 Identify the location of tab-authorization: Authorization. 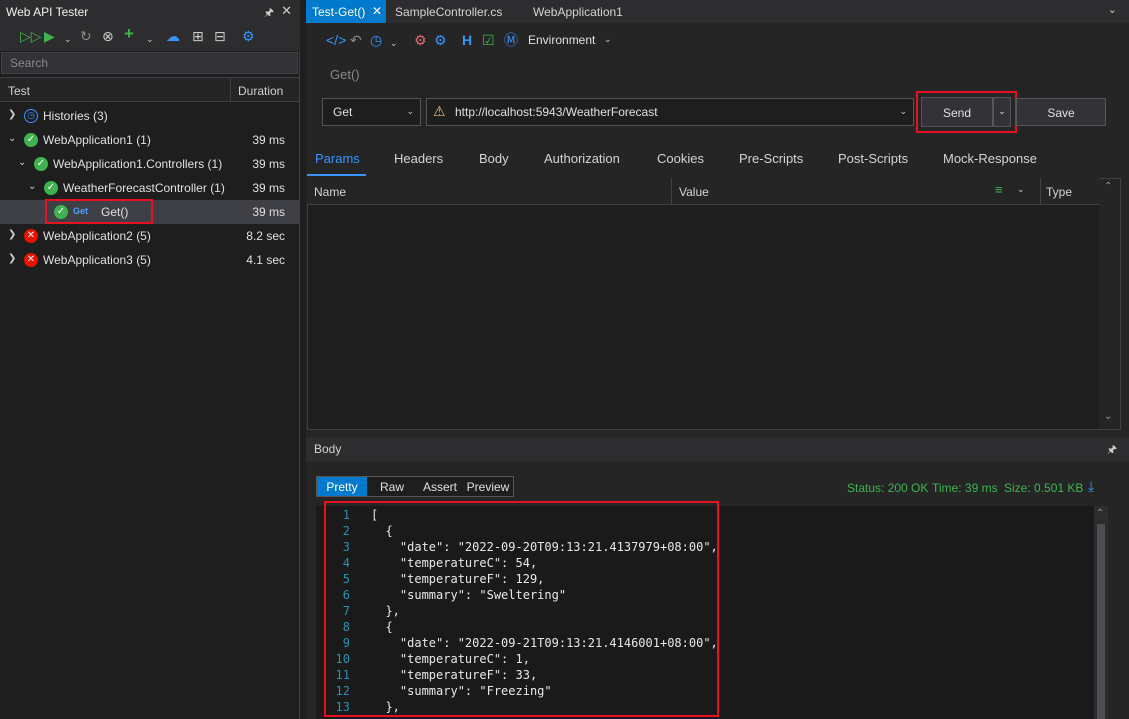
(582, 158).